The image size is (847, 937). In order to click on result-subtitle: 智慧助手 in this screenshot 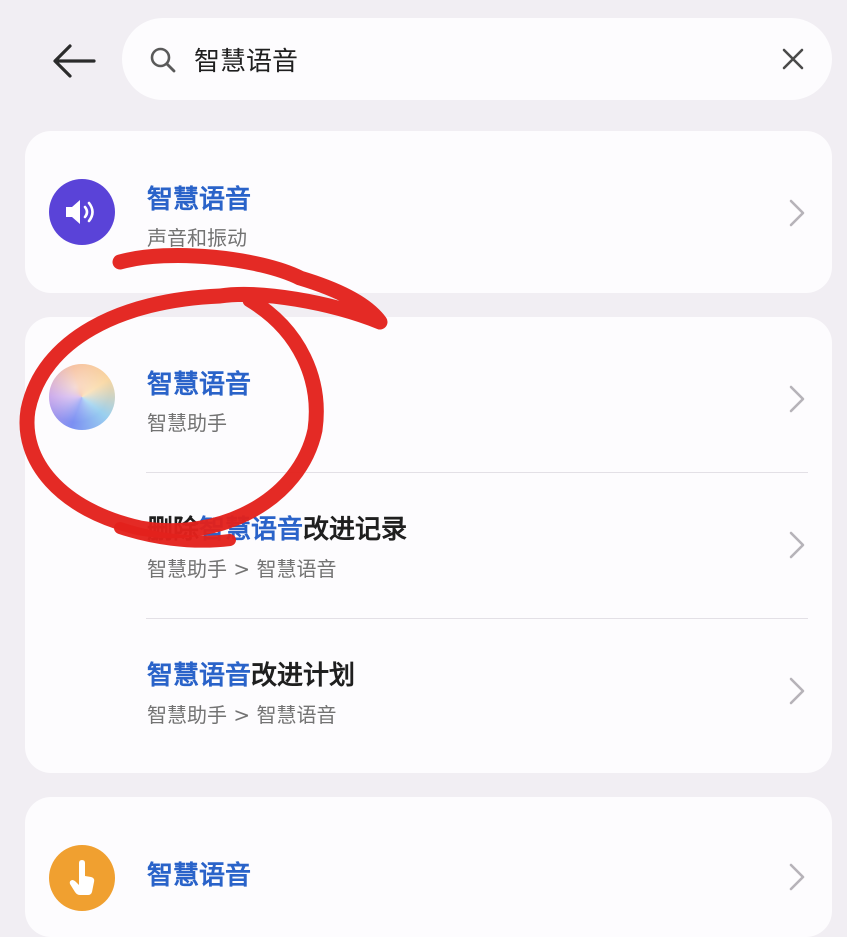, I will do `click(187, 423)`.